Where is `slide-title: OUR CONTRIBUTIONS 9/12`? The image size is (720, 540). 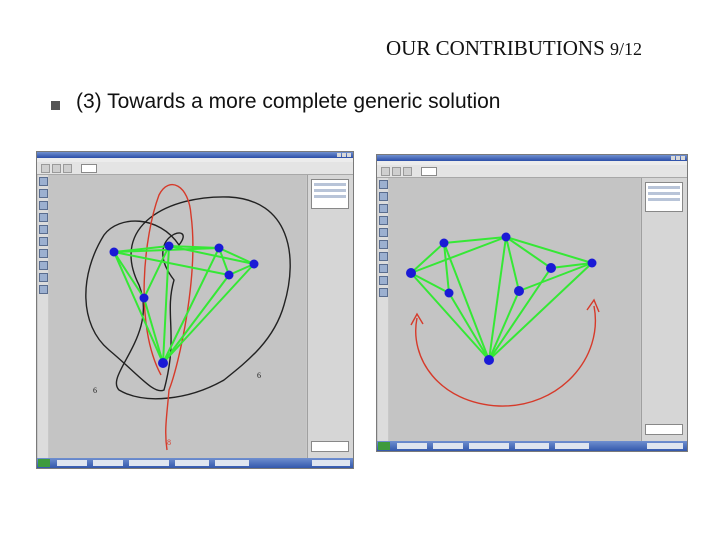 slide-title: OUR CONTRIBUTIONS 9/12 is located at coordinates (514, 48).